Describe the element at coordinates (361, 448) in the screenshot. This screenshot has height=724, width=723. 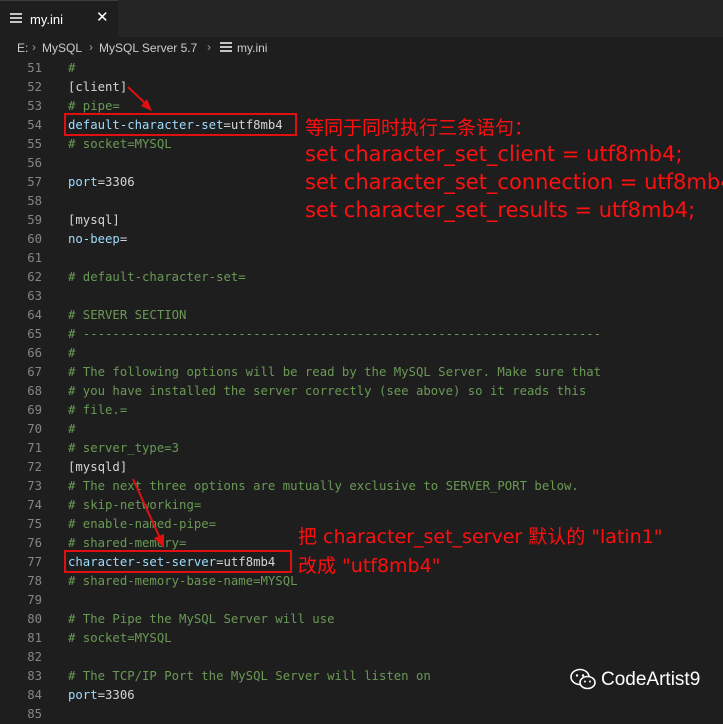
I see `code-line: 71 # server_type=3` at that location.